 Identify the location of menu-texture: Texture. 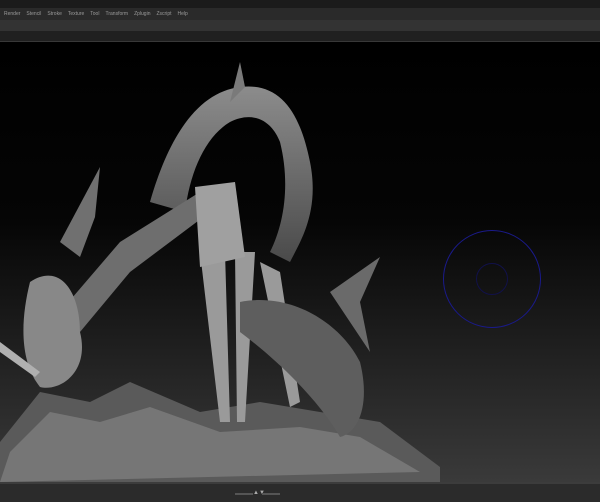
(76, 14).